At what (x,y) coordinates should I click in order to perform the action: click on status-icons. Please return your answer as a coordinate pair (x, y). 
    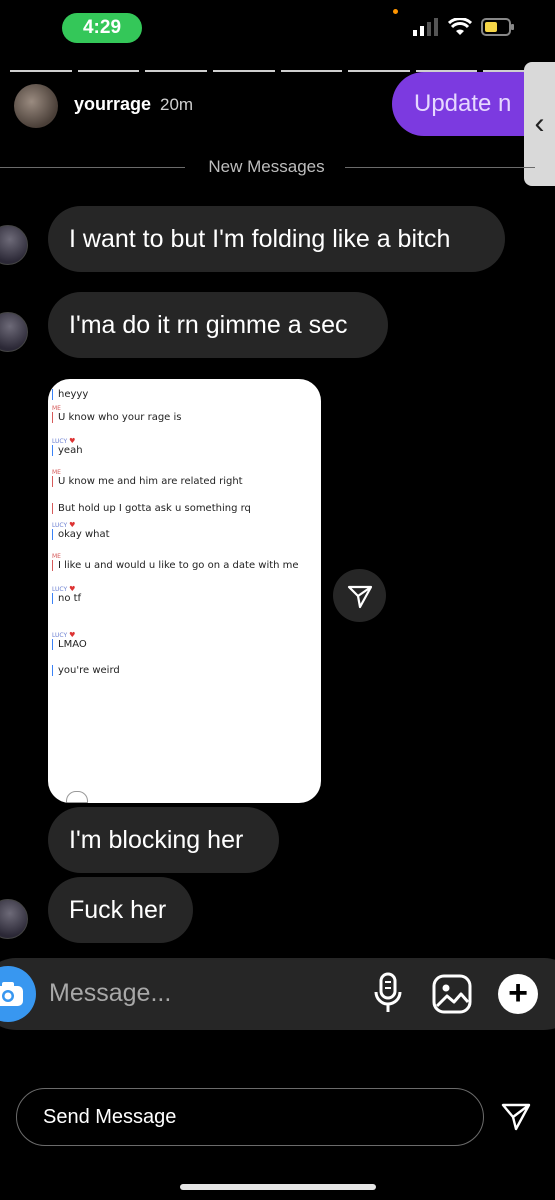
    Looking at the image, I should click on (464, 27).